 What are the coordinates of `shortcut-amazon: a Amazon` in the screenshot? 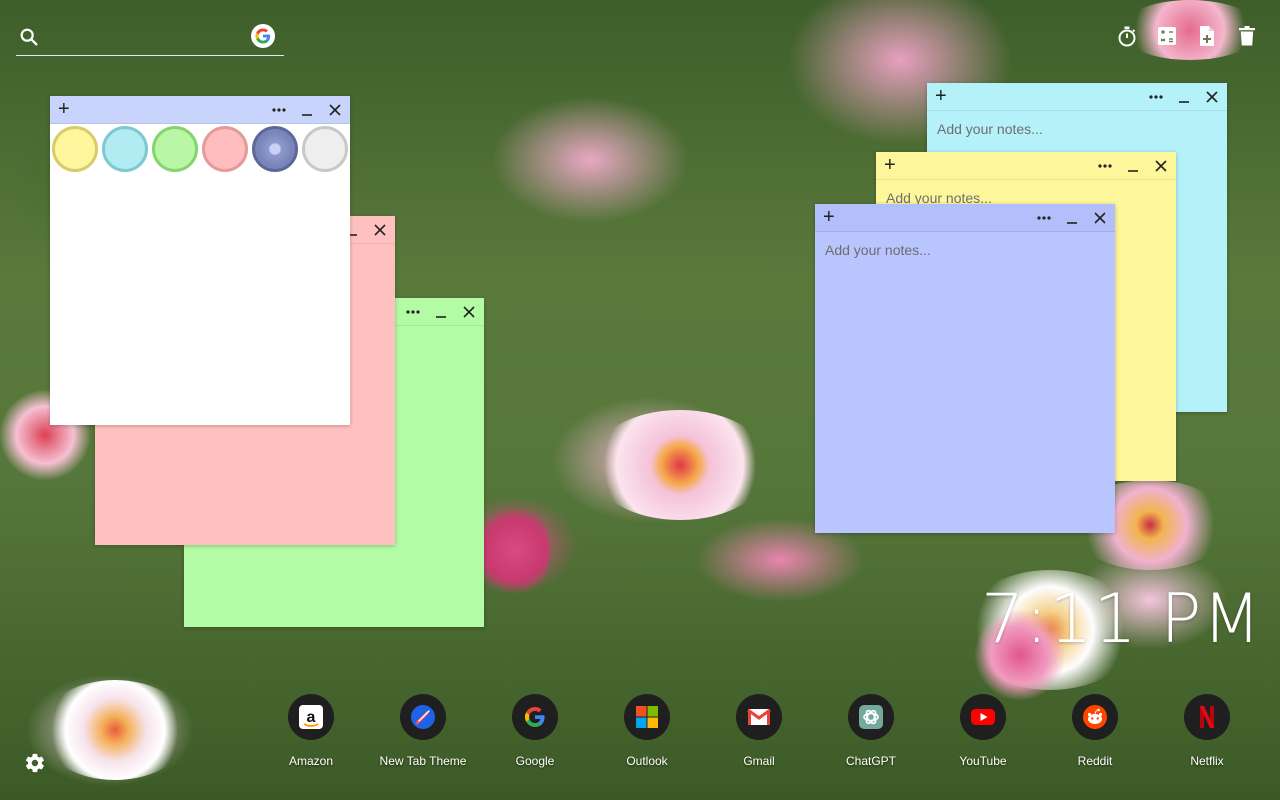 It's located at (311, 734).